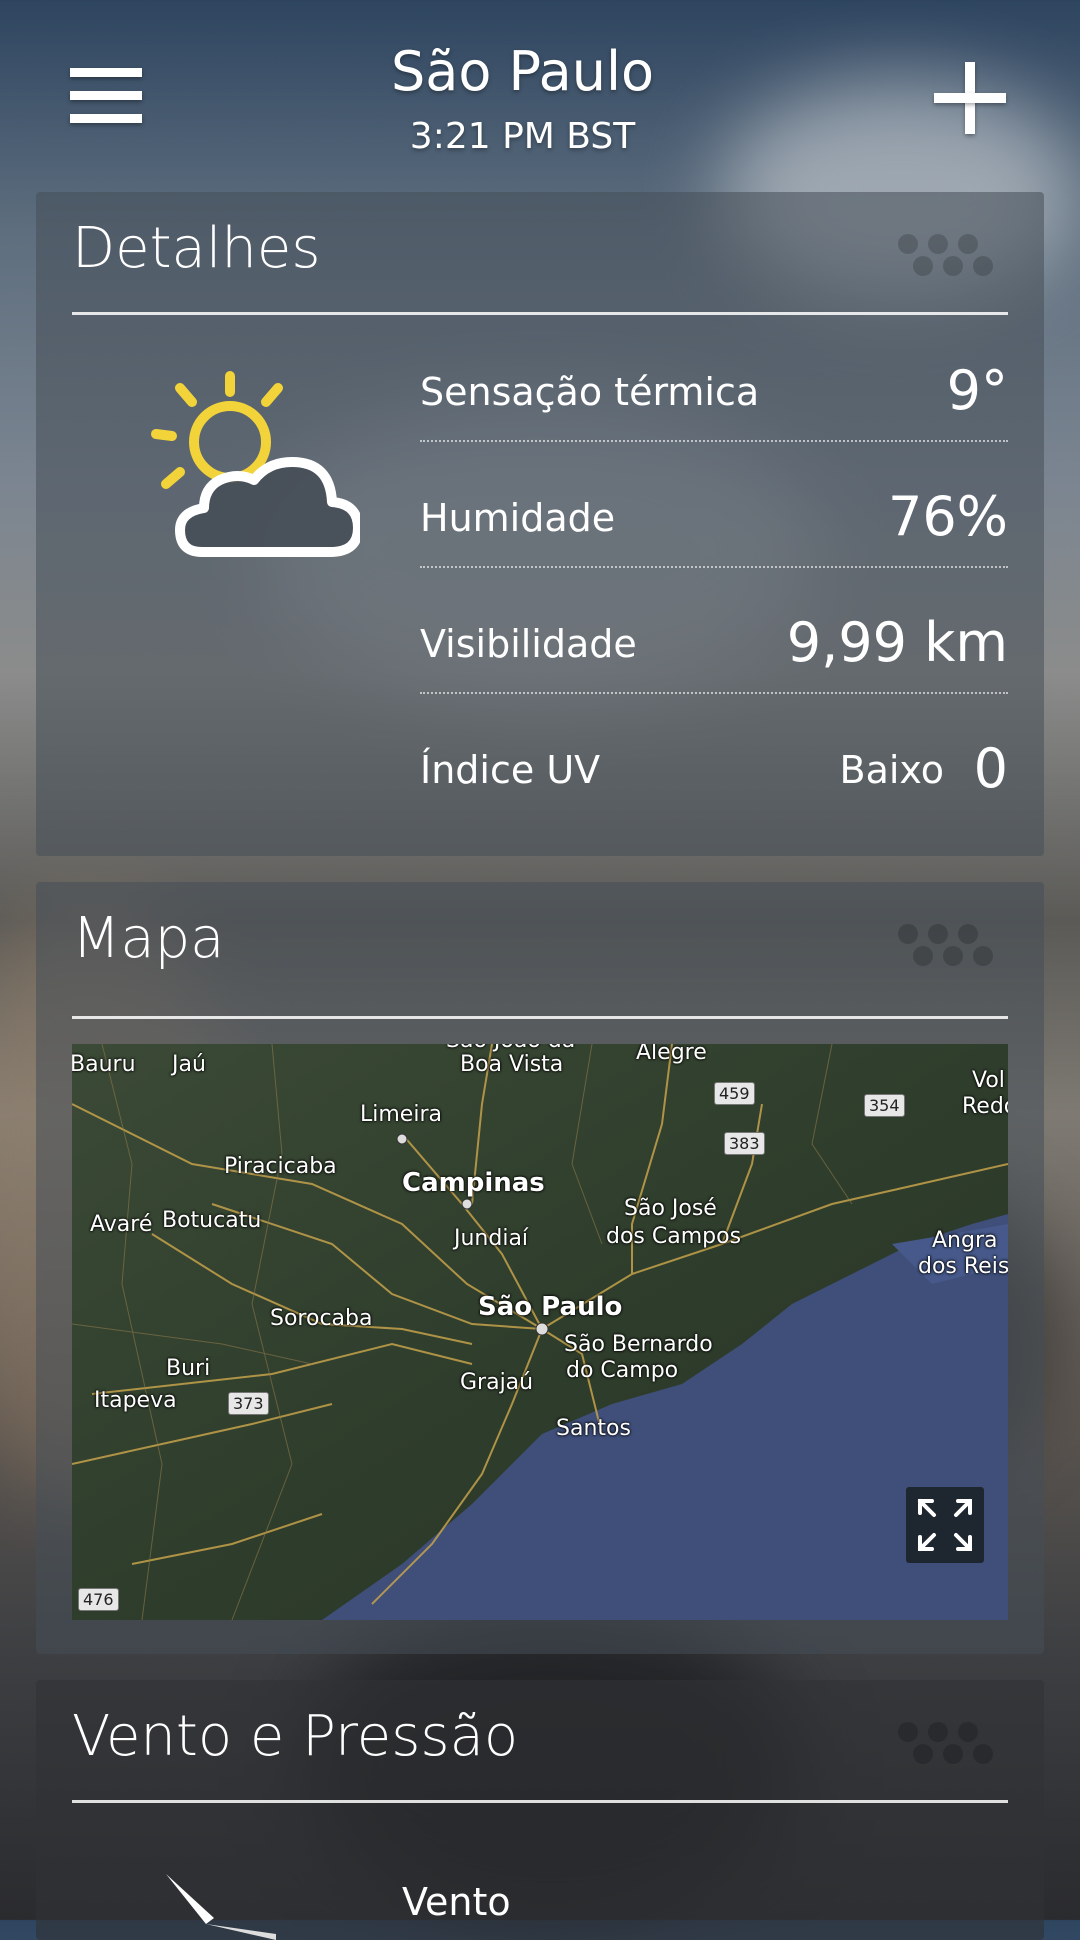 The width and height of the screenshot is (1080, 1940). I want to click on city-name: São Paulo, so click(522, 71).